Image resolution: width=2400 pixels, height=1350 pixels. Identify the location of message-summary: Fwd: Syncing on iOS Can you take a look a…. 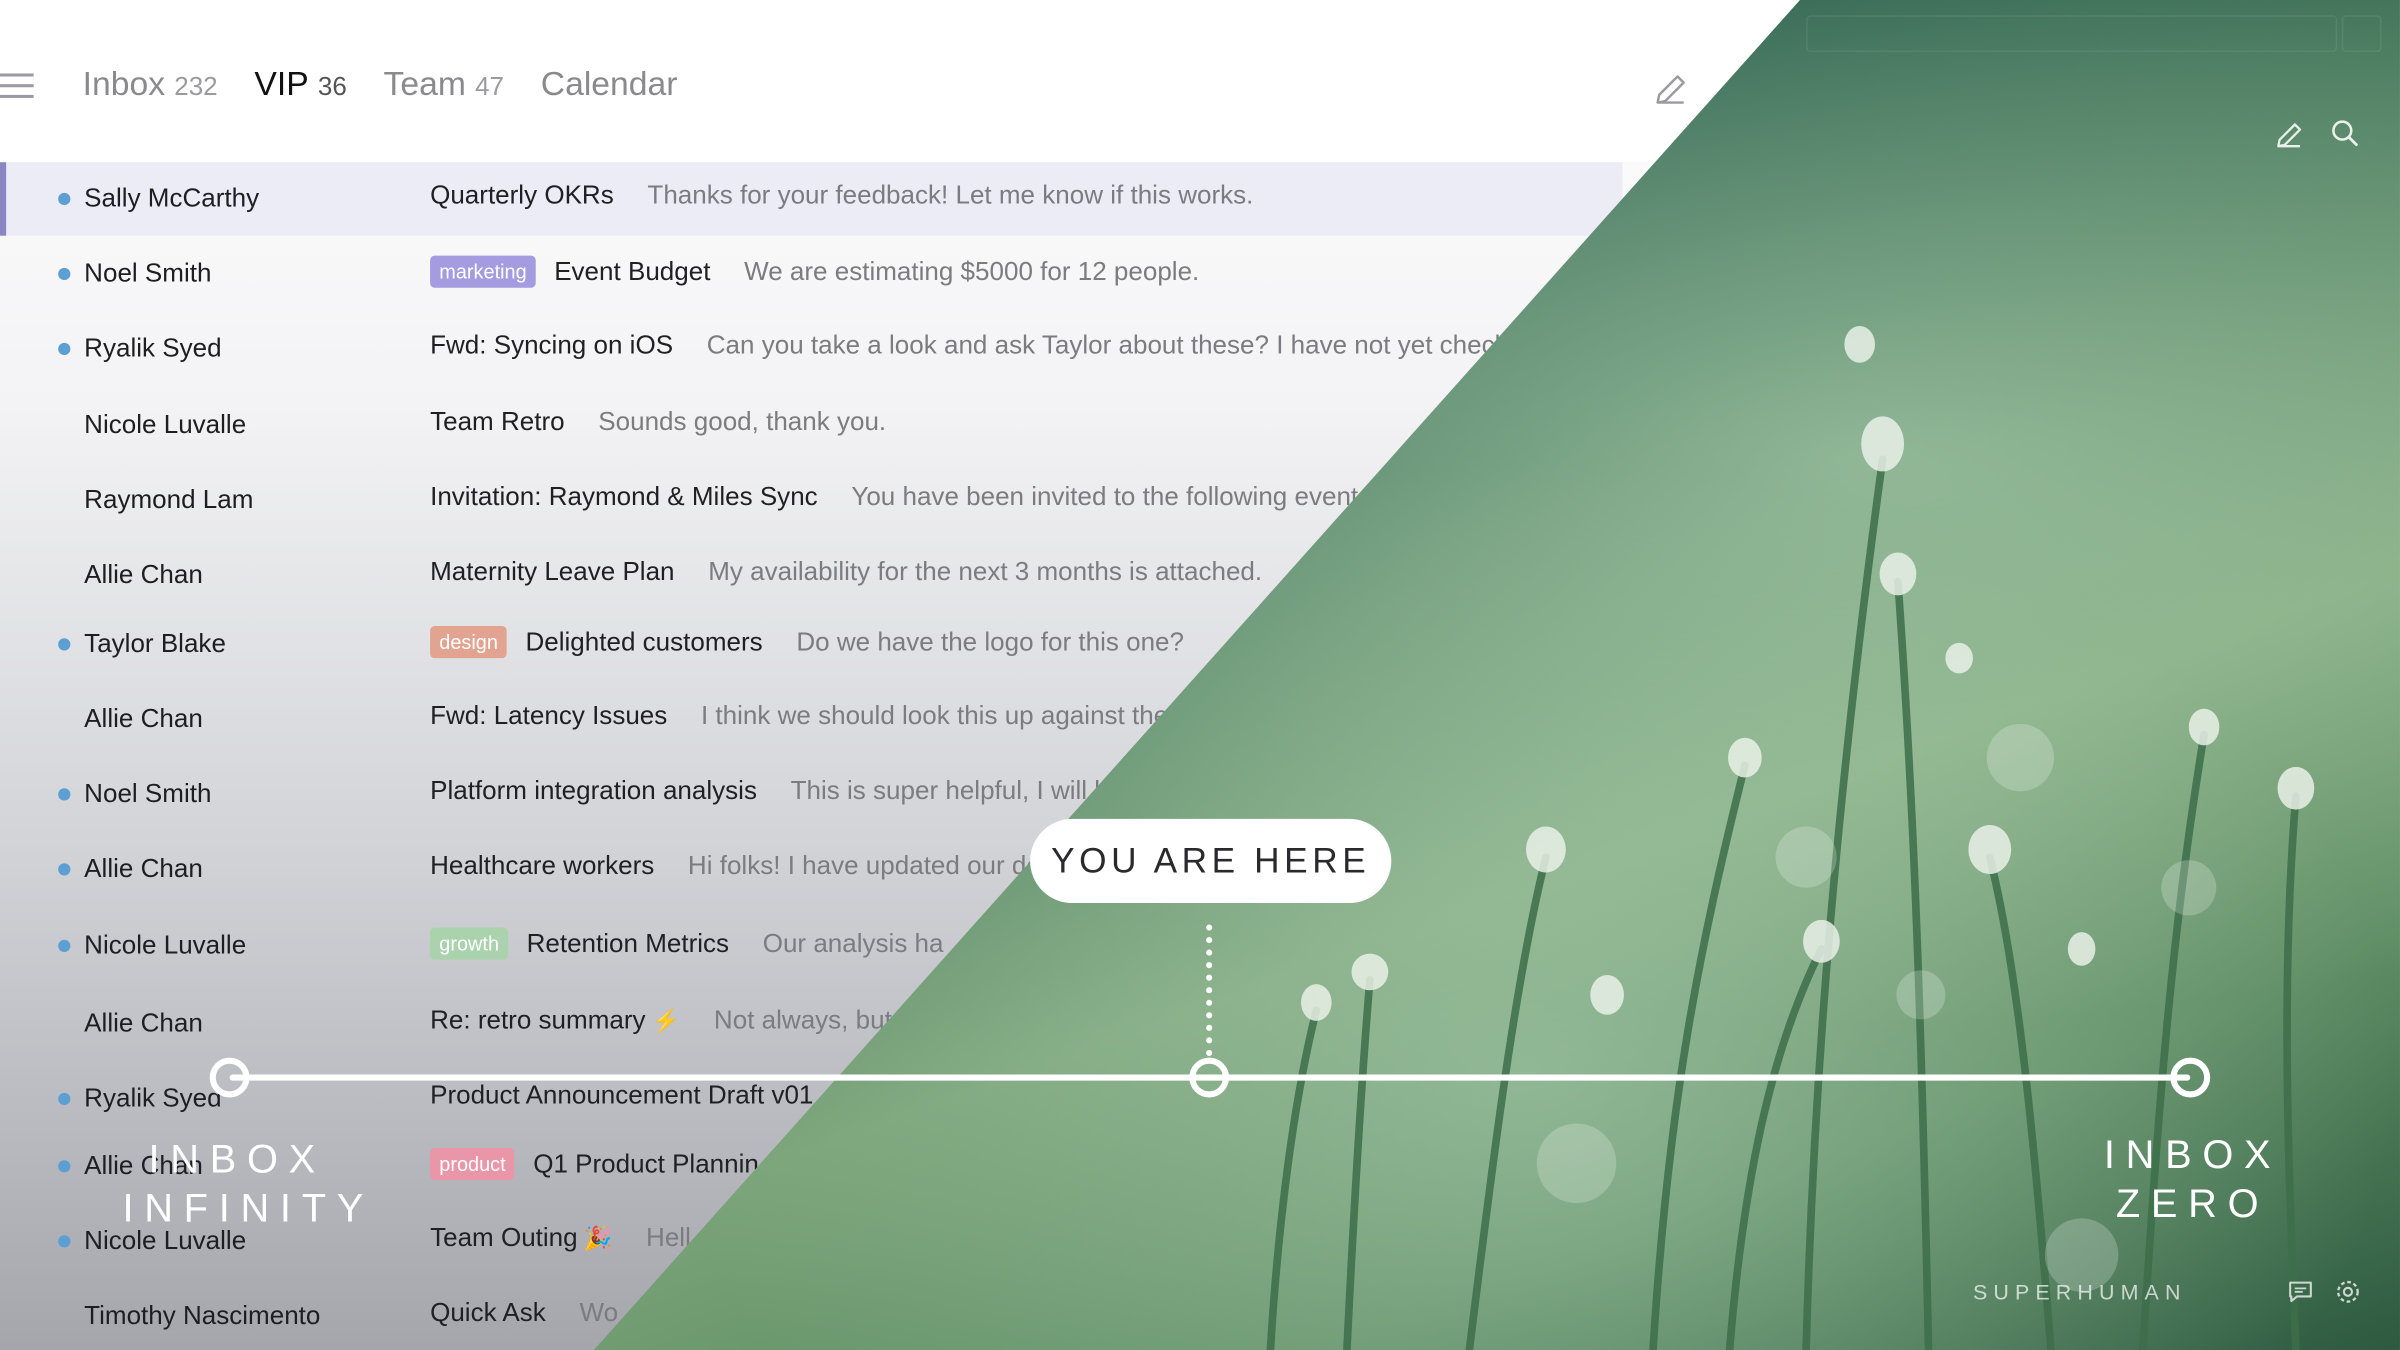
(983, 346).